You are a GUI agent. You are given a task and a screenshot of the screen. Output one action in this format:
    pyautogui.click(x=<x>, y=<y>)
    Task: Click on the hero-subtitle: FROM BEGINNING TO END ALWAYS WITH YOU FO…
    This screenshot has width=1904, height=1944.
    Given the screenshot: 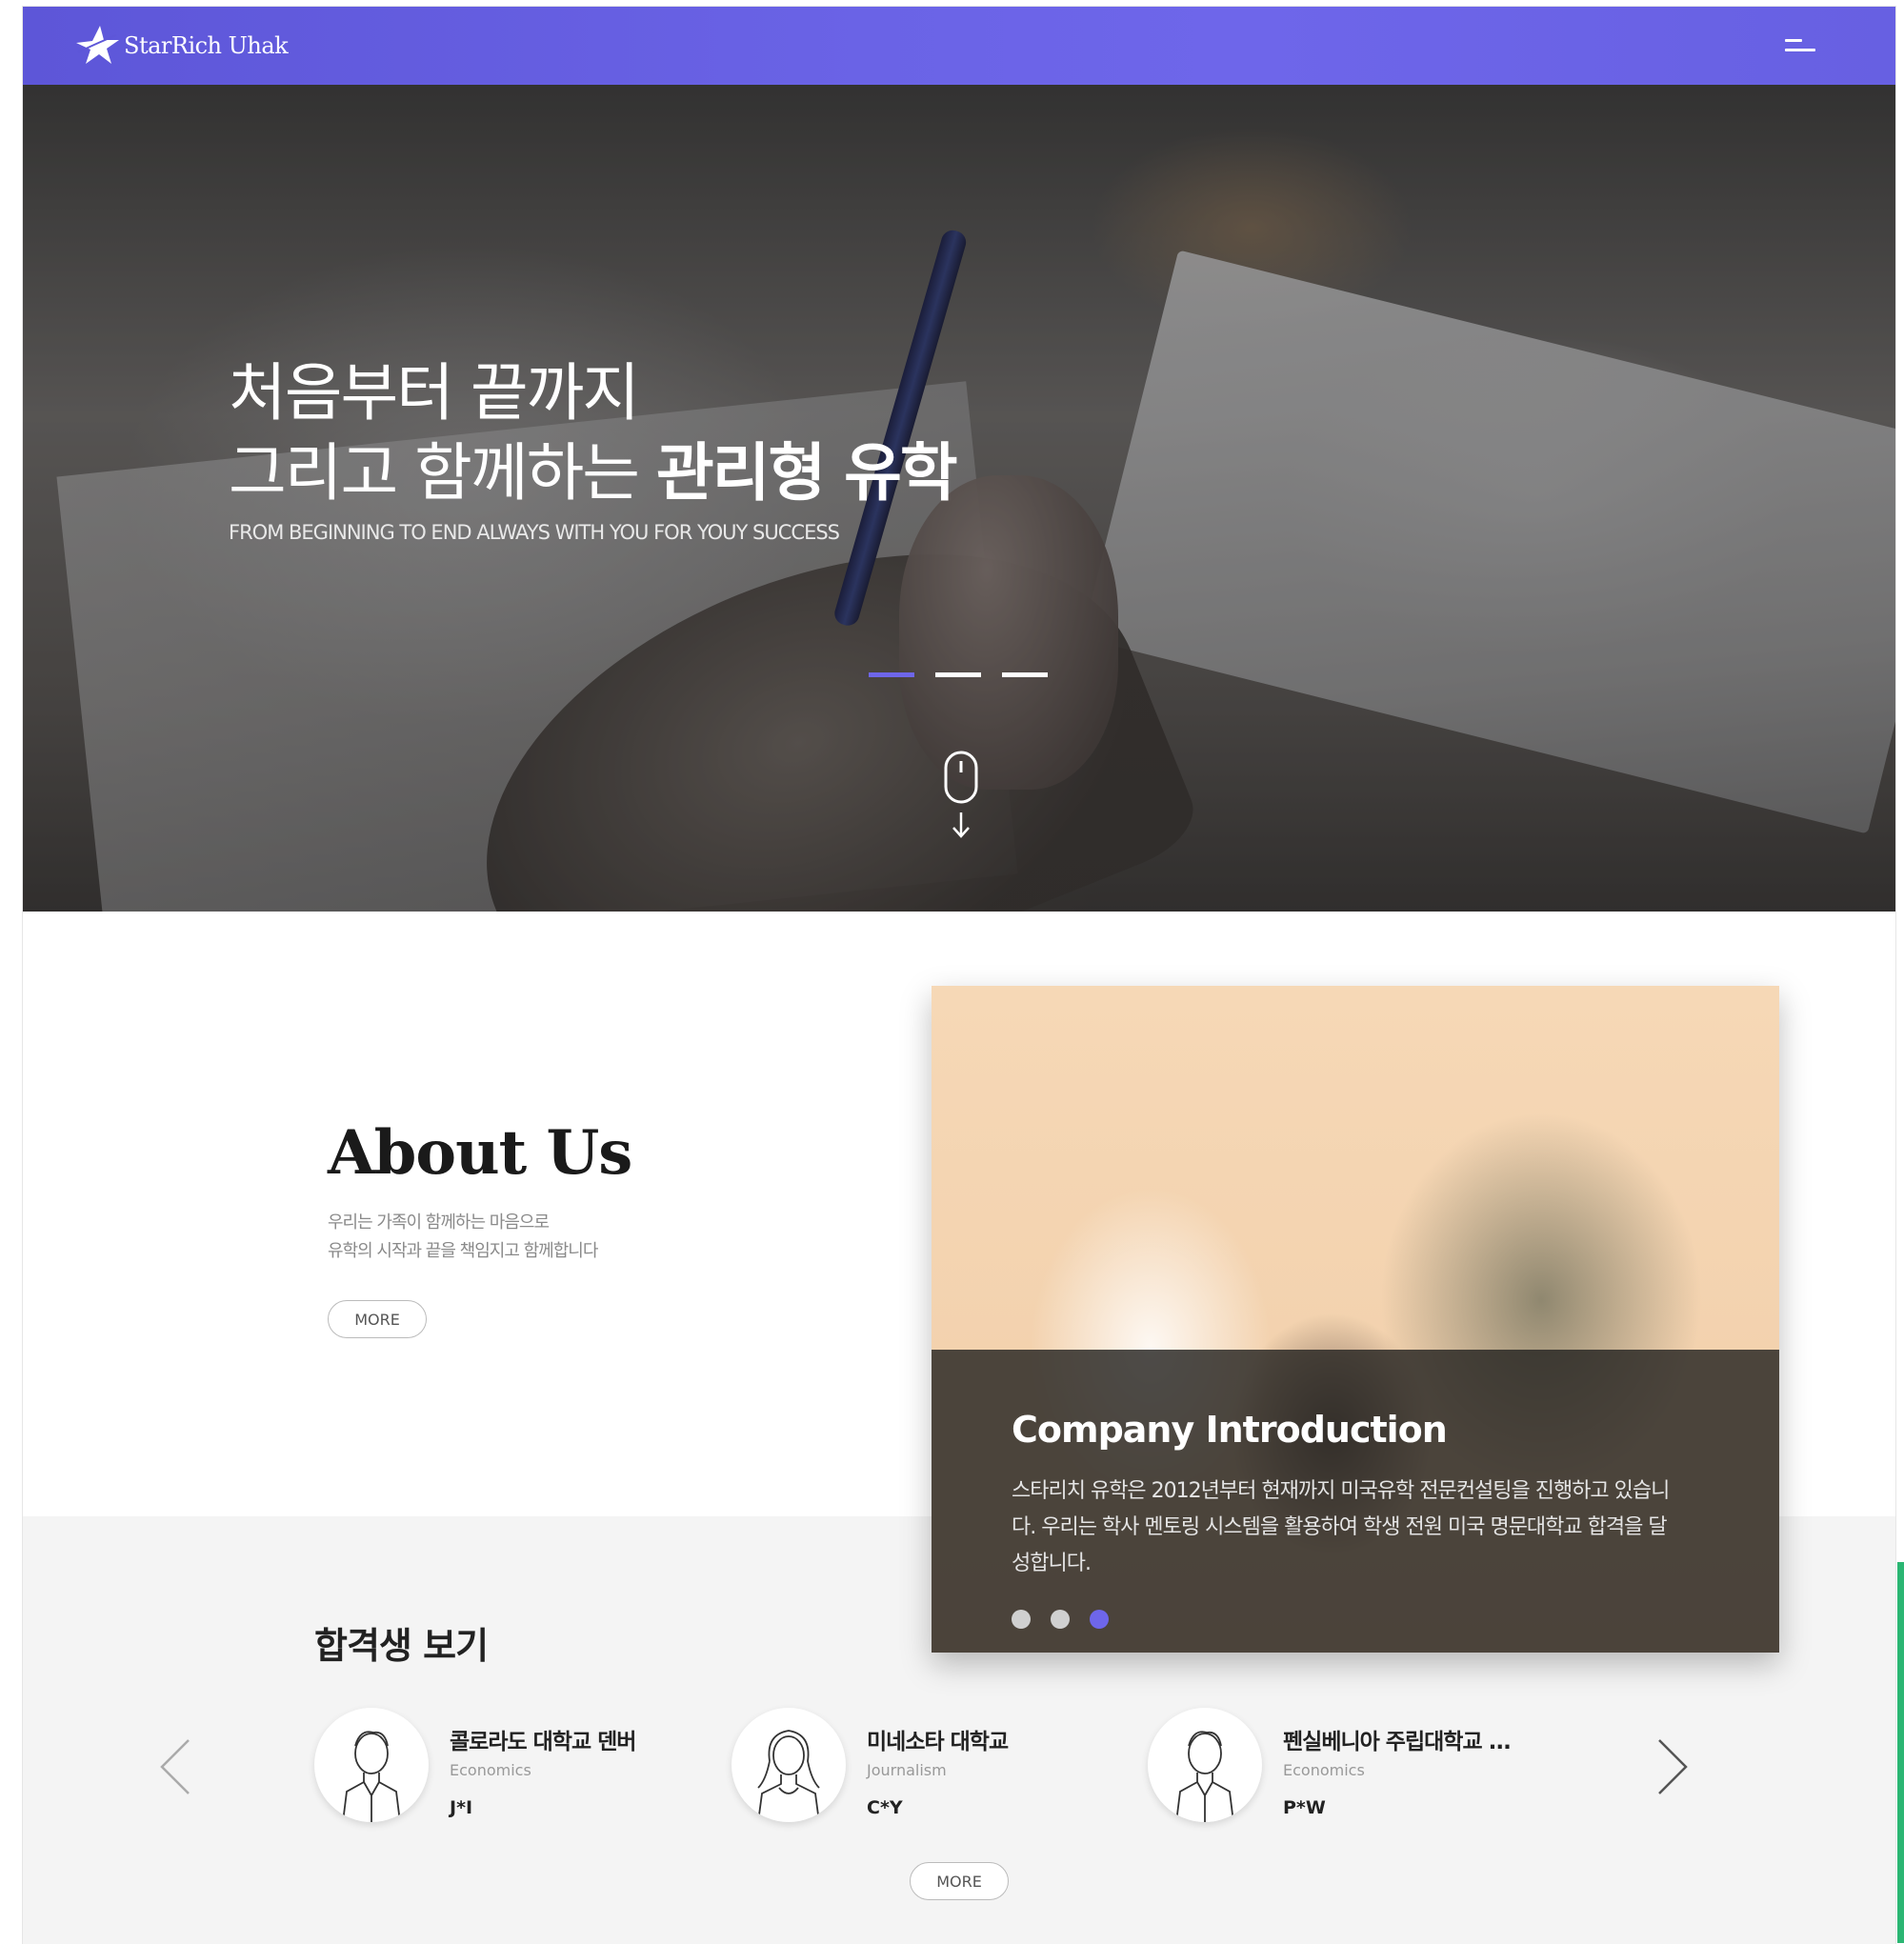 What is the action you would take?
    pyautogui.click(x=535, y=532)
    